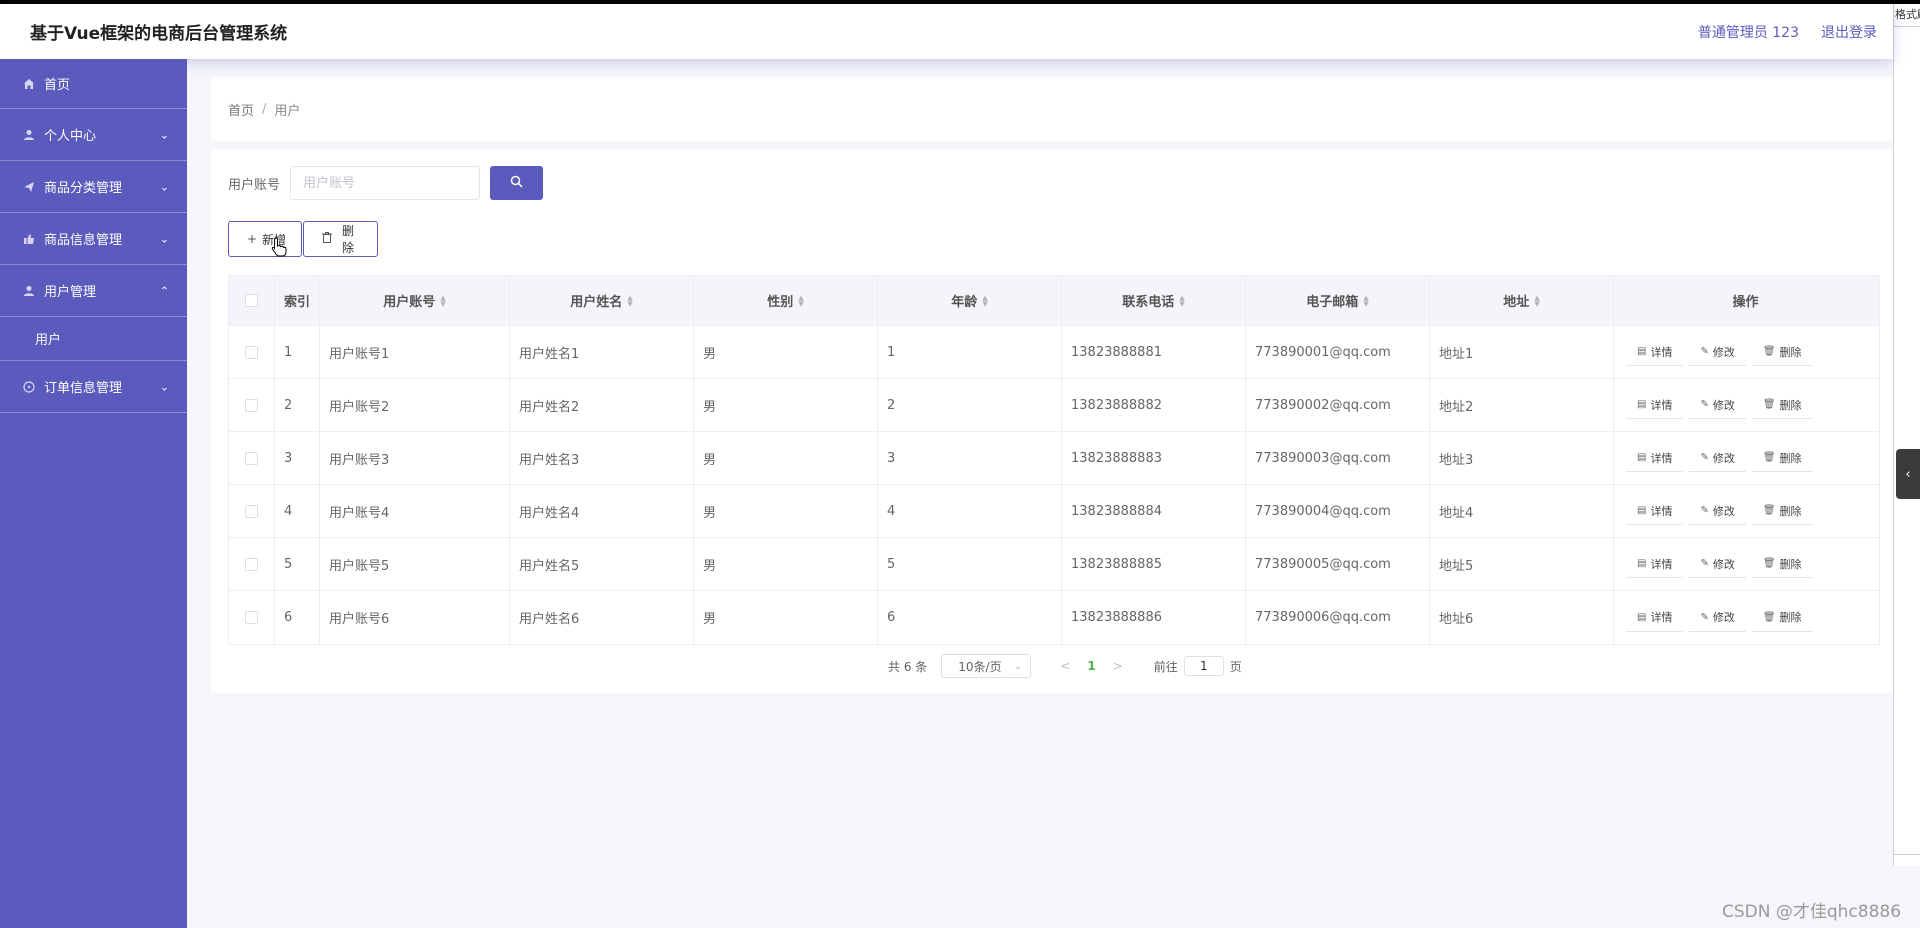 This screenshot has width=1920, height=928. Describe the element at coordinates (786, 300) in the screenshot. I see `column-header: 性别 ▲ ▼` at that location.